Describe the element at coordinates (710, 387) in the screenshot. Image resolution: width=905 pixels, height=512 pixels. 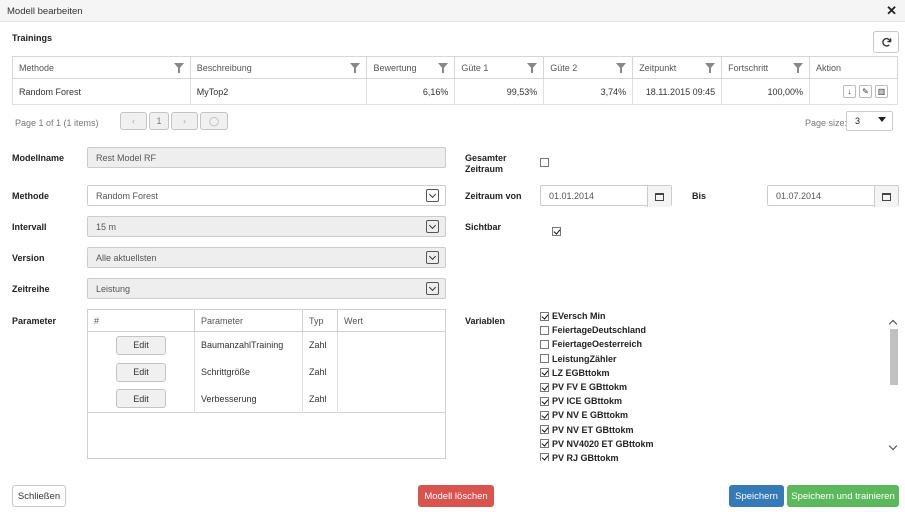
I see `list-item: PV FV E GBttokm` at that location.